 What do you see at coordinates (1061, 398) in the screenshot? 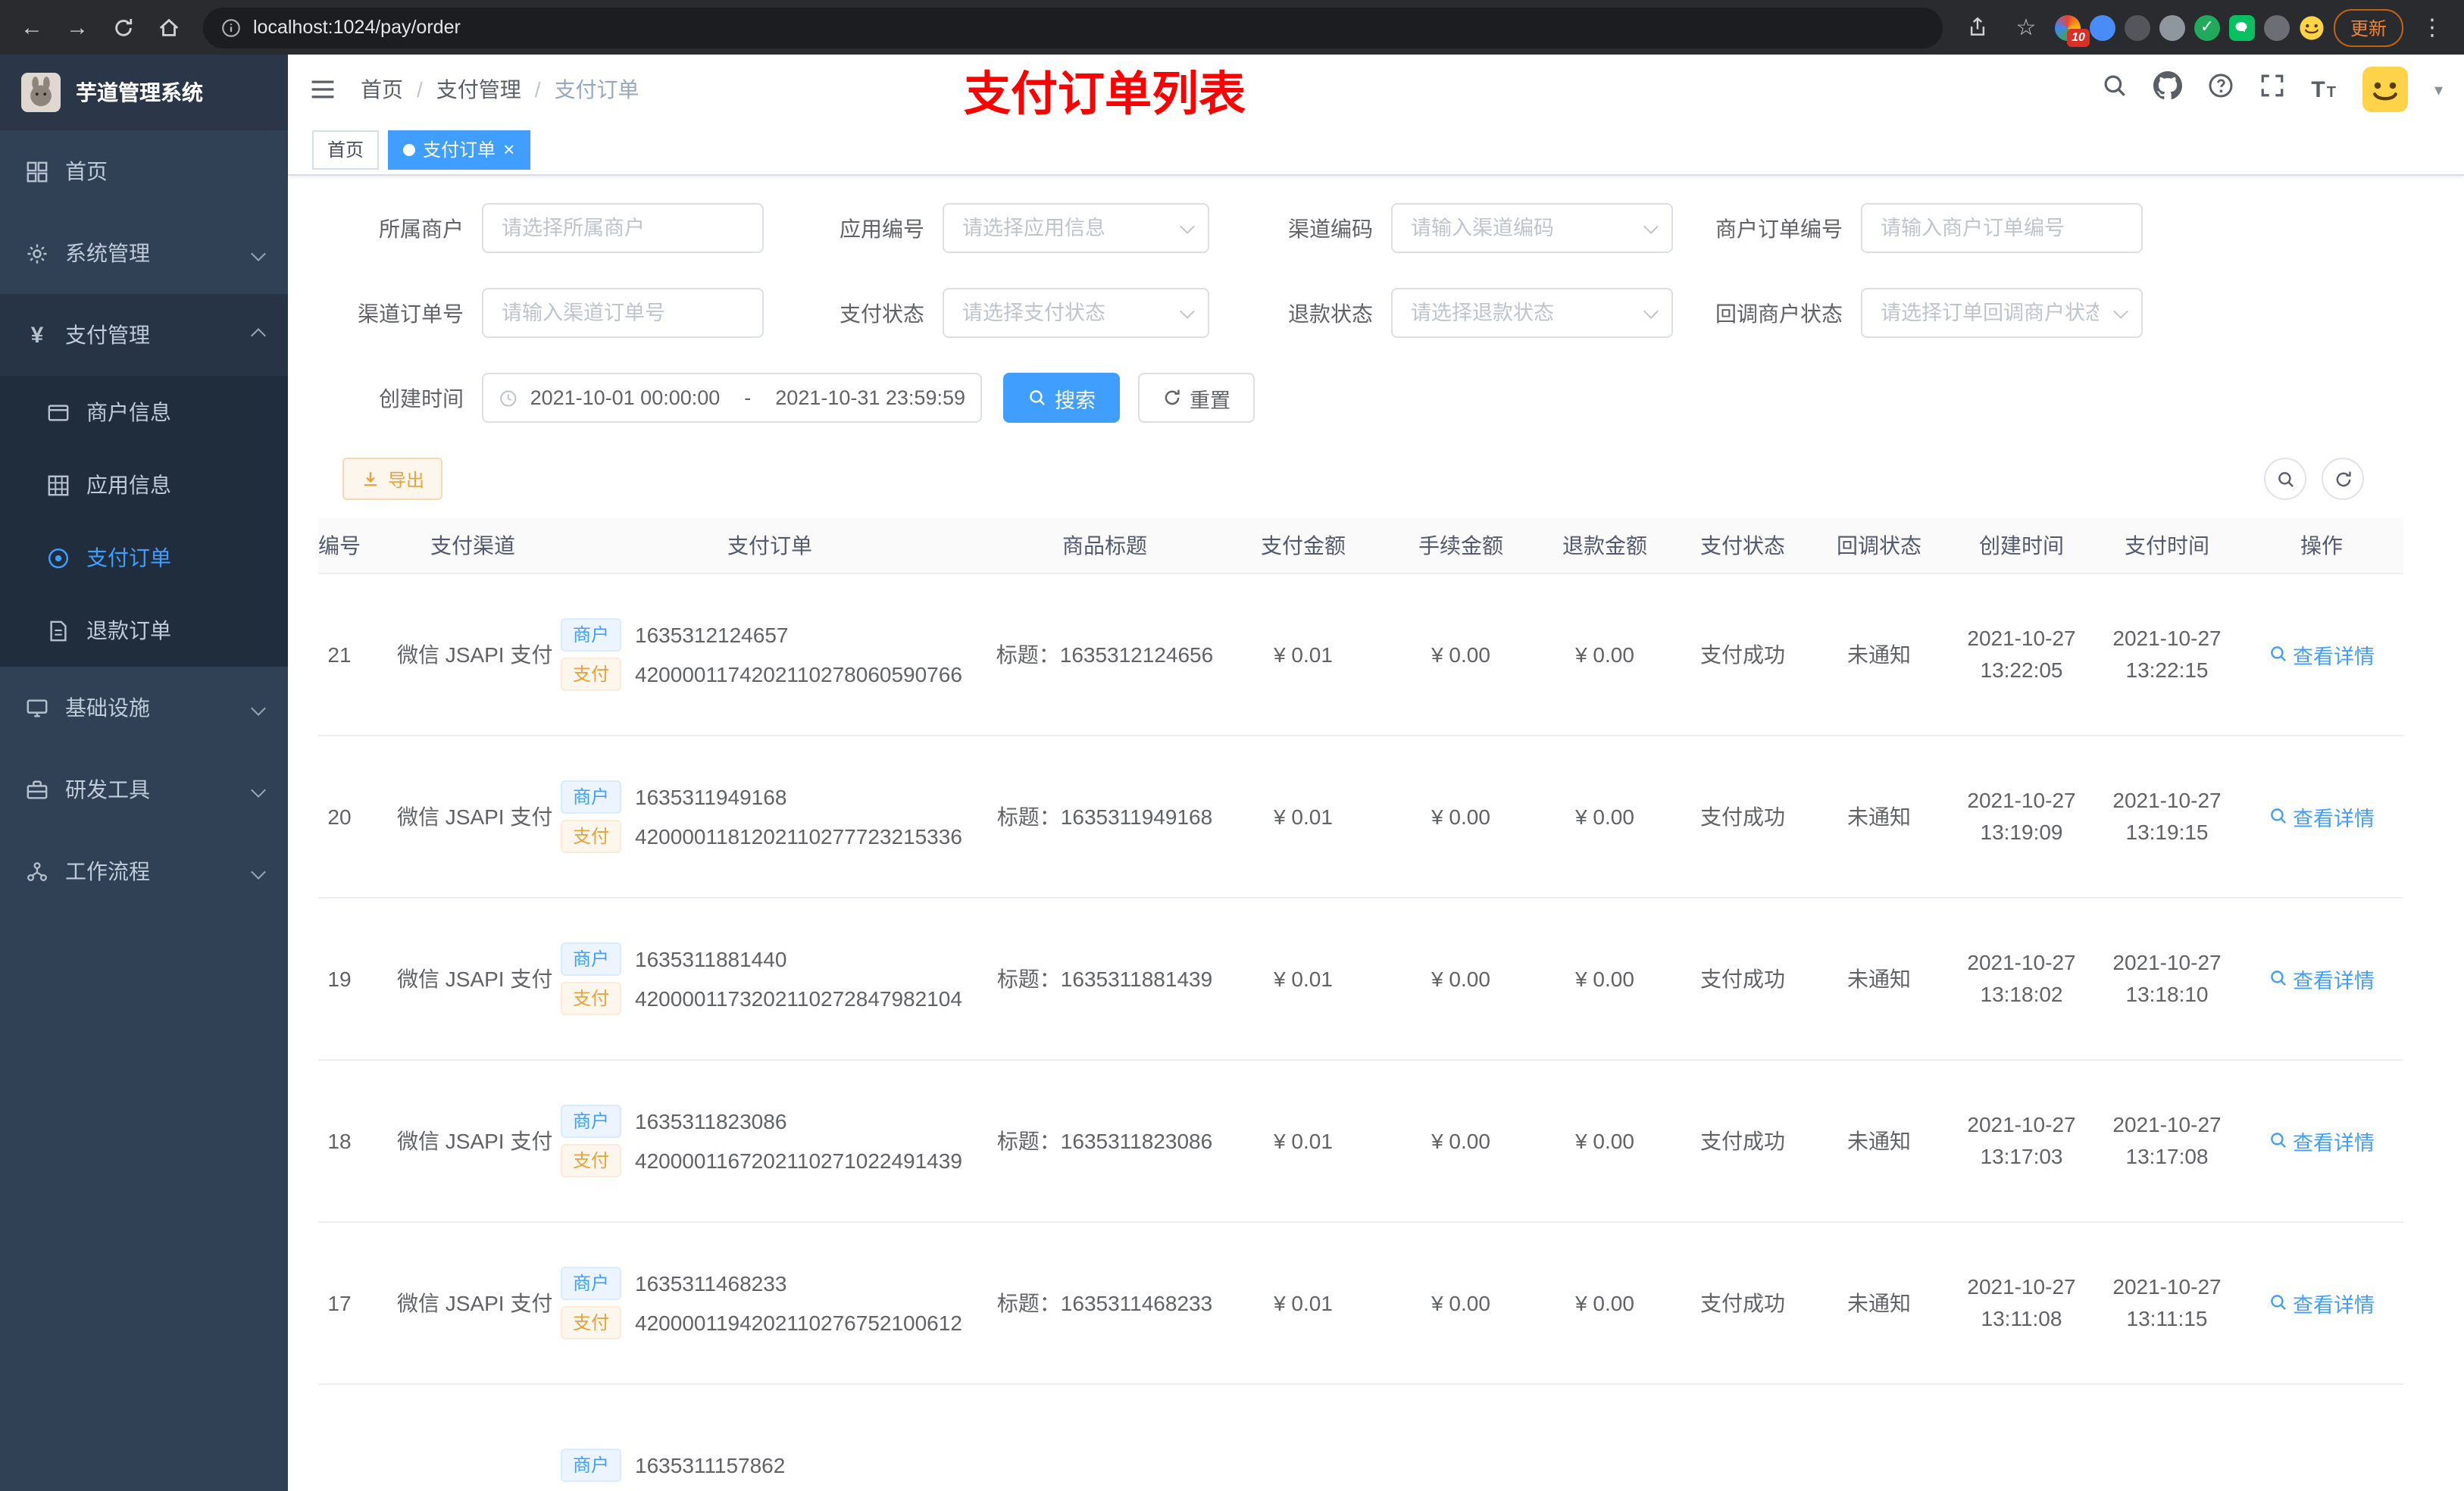
I see `search-button: 搜索` at bounding box center [1061, 398].